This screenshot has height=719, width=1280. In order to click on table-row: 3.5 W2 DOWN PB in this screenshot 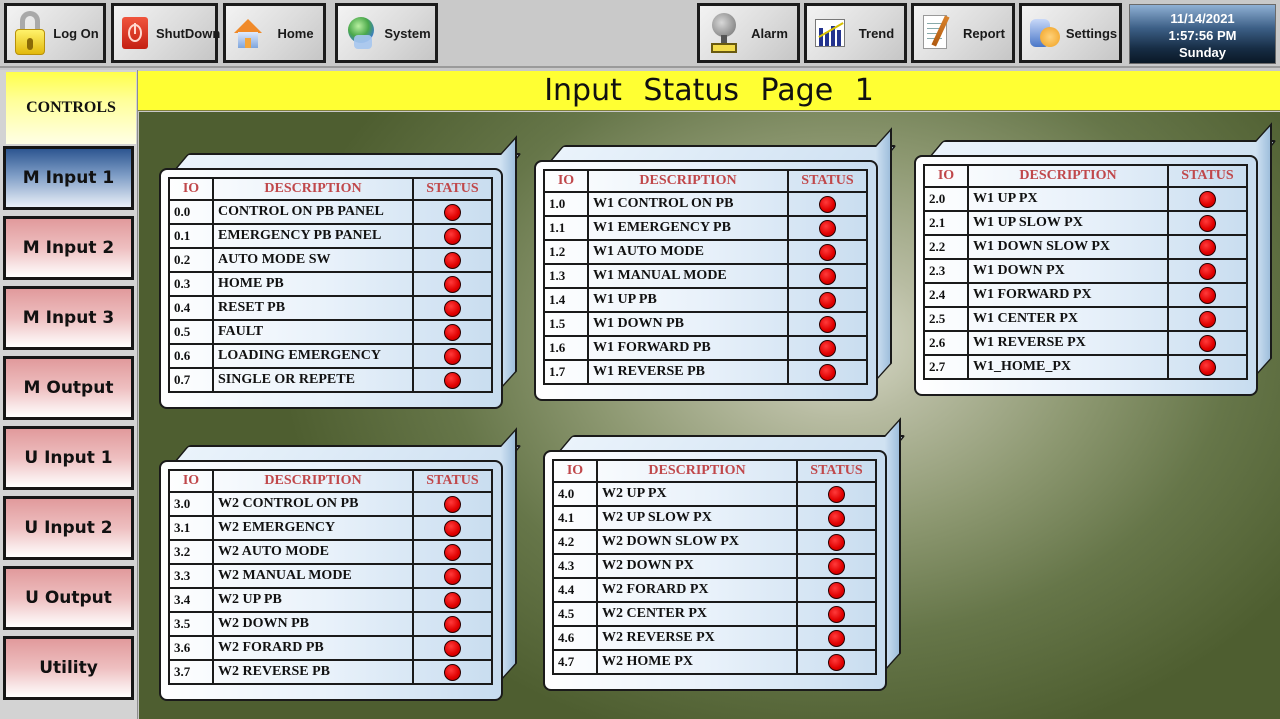, I will do `click(330, 624)`.